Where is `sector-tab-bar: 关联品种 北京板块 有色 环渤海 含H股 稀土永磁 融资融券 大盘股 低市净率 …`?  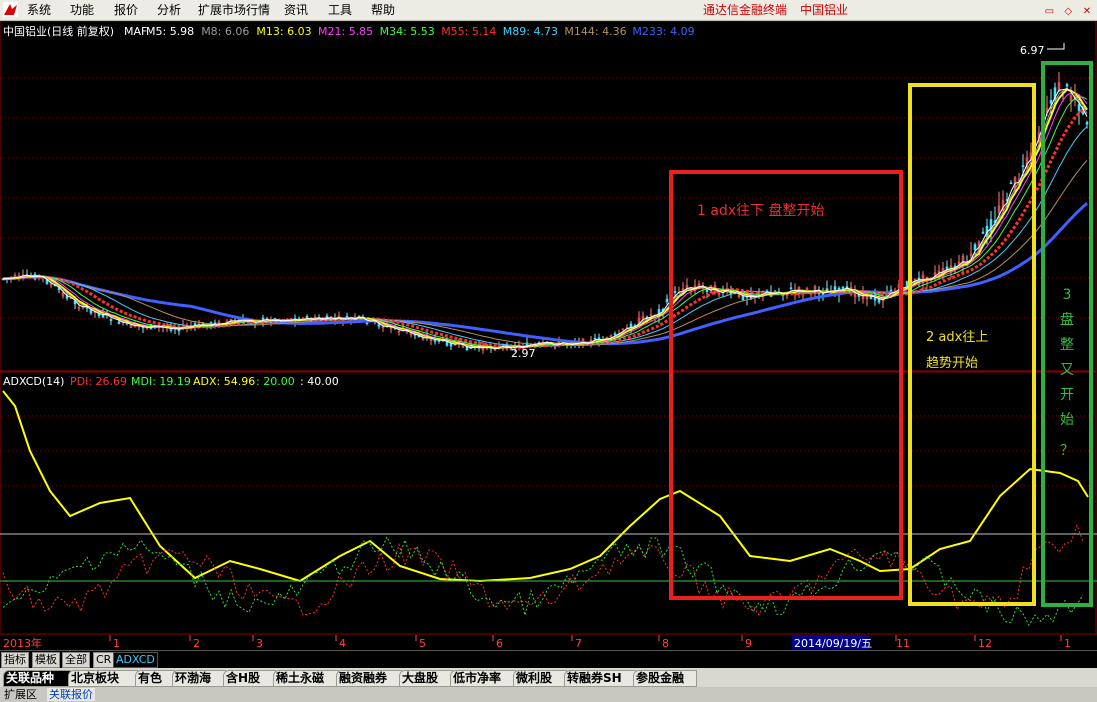
sector-tab-bar: 关联品种 北京板块 有色 环渤海 含H股 稀土永磁 融资融券 大盘股 低市净率 … is located at coordinates (548, 677).